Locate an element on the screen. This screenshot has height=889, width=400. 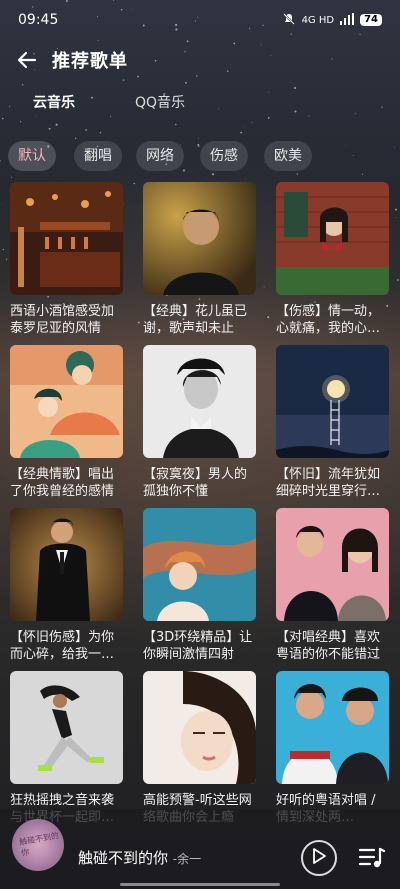
status-icons: 4G HD 74 is located at coordinates (332, 20).